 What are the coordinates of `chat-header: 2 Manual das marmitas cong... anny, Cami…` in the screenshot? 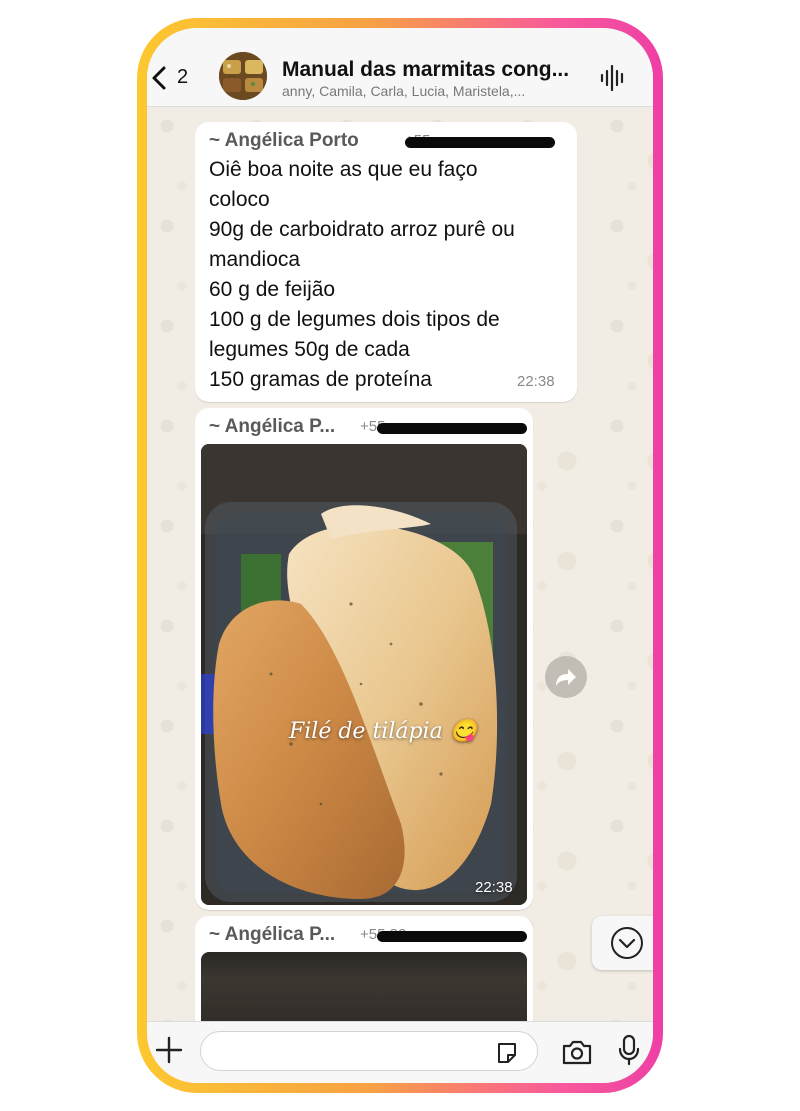 It's located at (400, 67).